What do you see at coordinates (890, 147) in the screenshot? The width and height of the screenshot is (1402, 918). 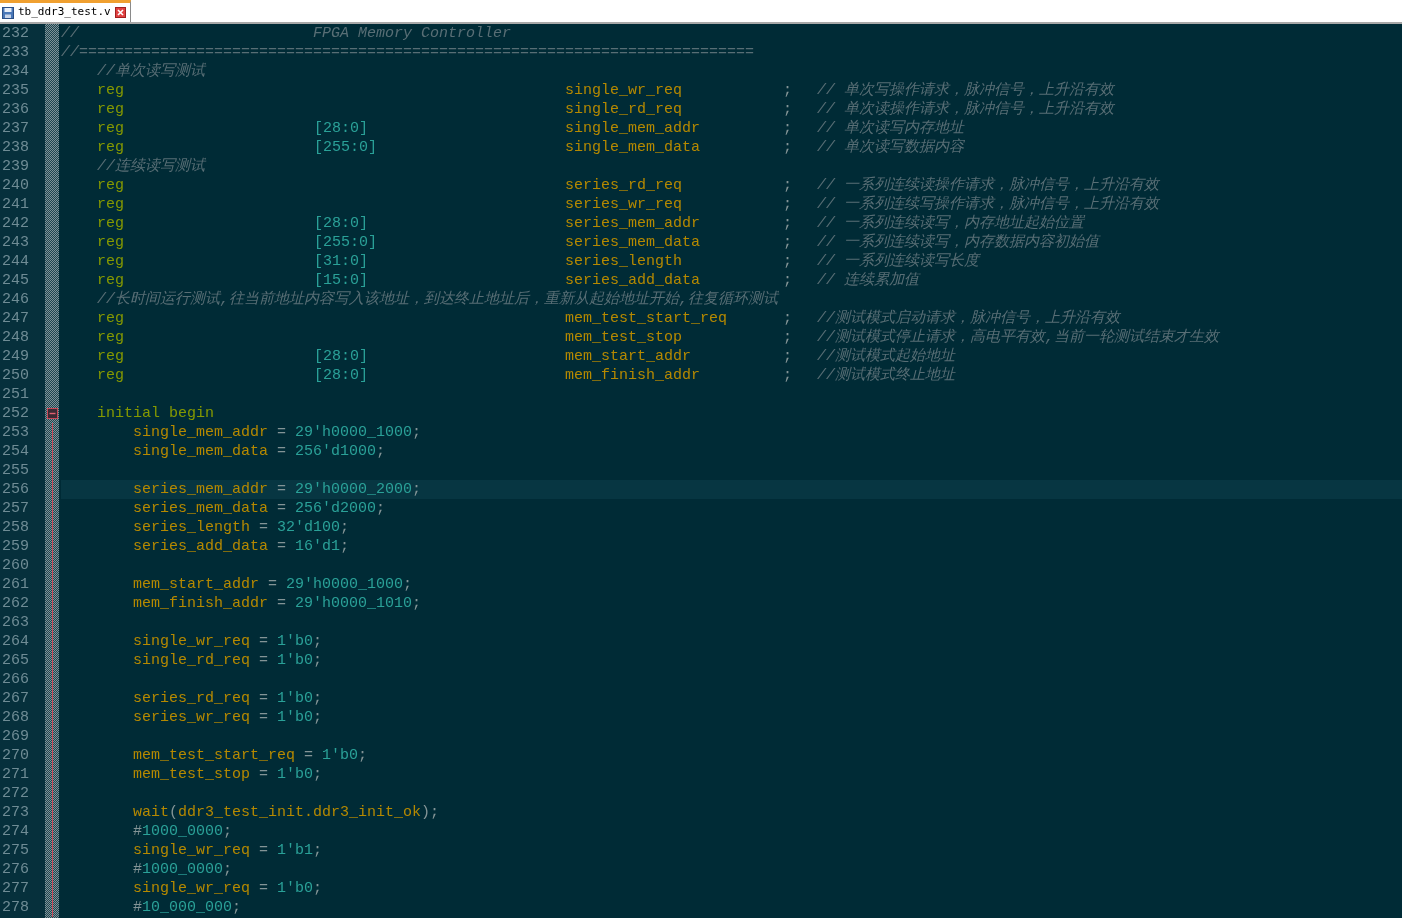 I see `code-comment: // 单次读写数据内容` at bounding box center [890, 147].